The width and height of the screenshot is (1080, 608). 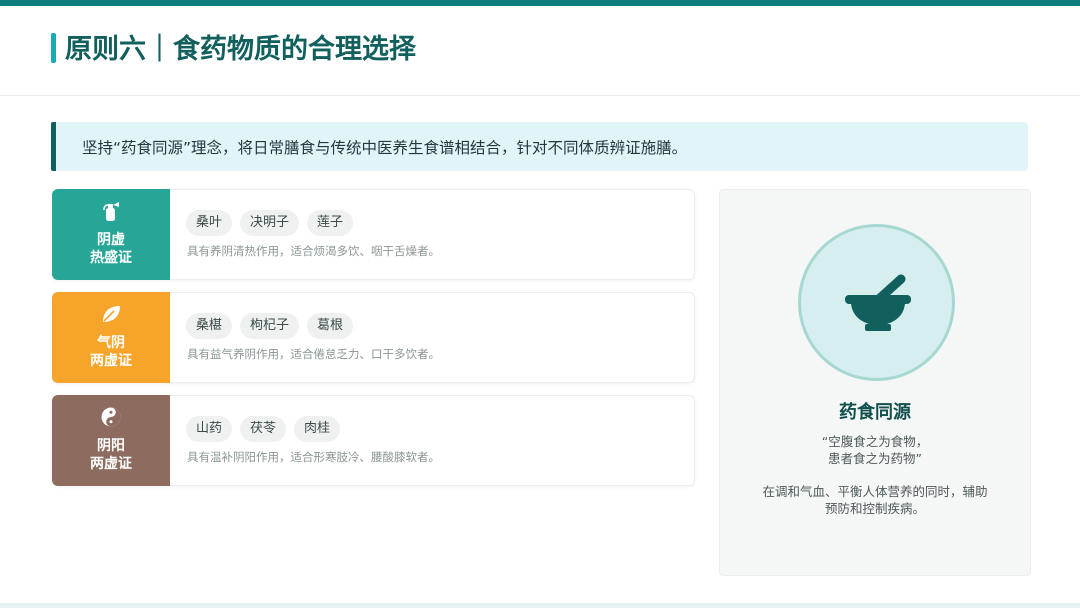 What do you see at coordinates (53, 48) in the screenshot?
I see `title-accent-bar` at bounding box center [53, 48].